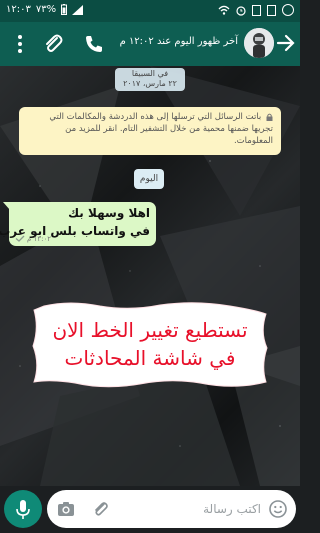 This screenshot has height=533, width=320. I want to click on alarm-icon, so click(241, 10).